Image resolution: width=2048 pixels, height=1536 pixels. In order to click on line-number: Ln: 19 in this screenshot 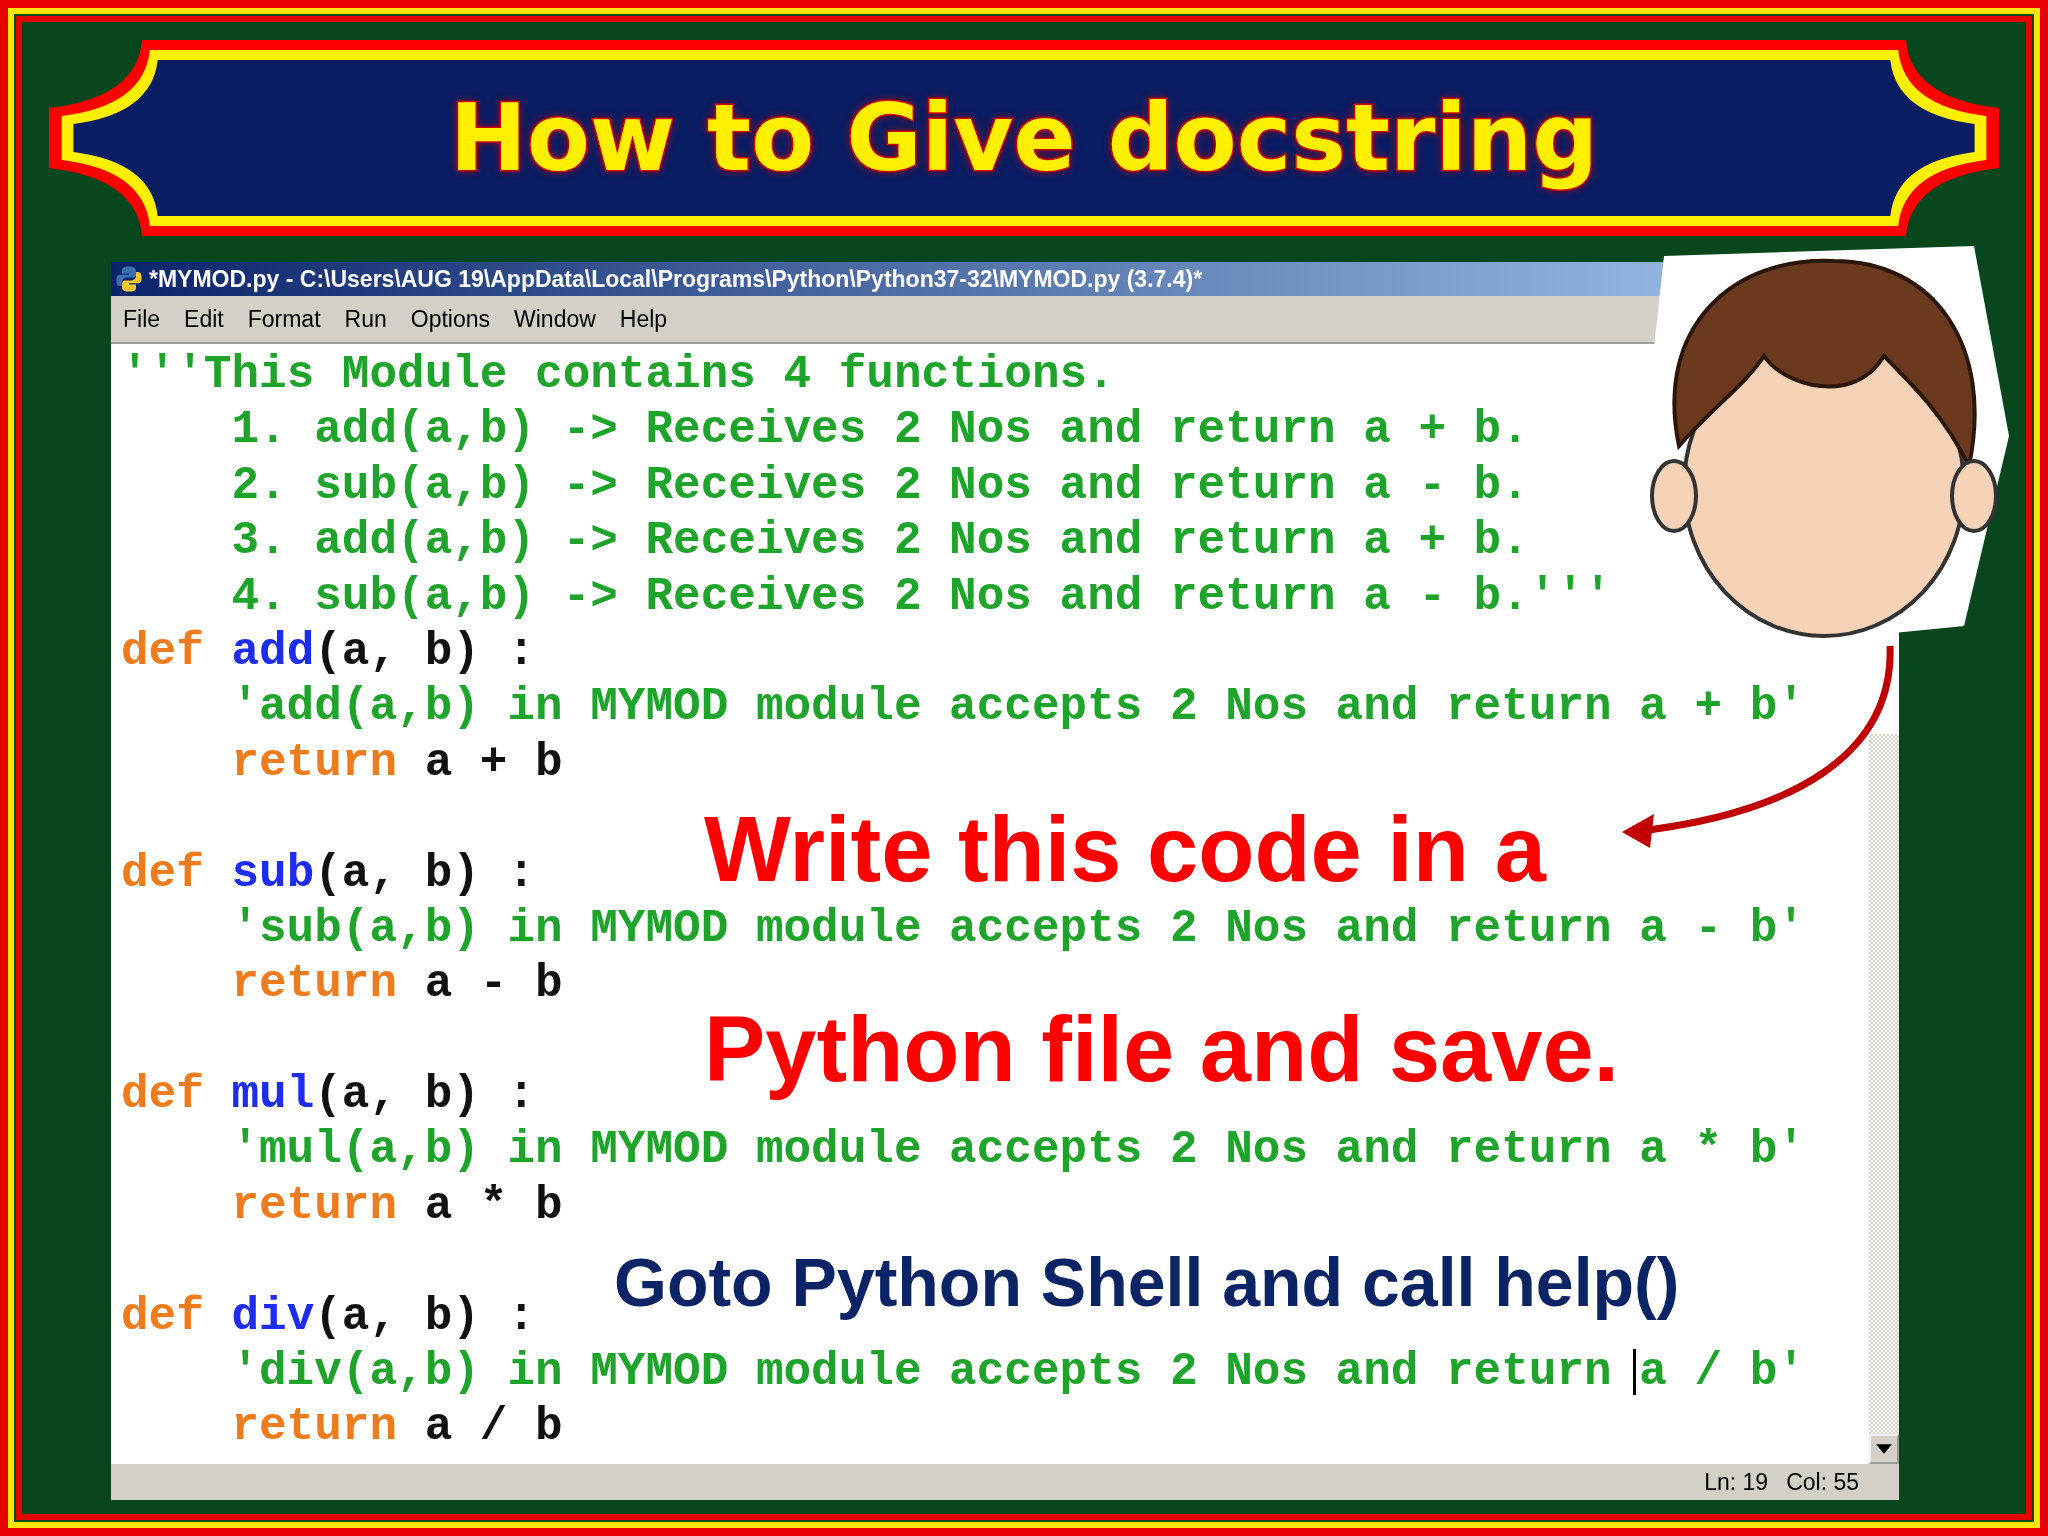, I will do `click(1736, 1482)`.